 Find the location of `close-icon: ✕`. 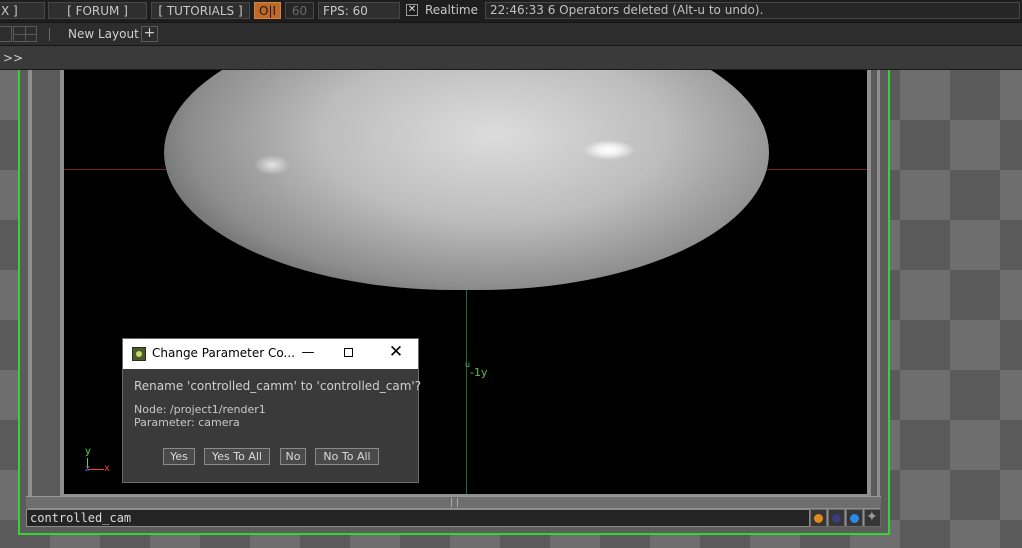

close-icon: ✕ is located at coordinates (396, 353).